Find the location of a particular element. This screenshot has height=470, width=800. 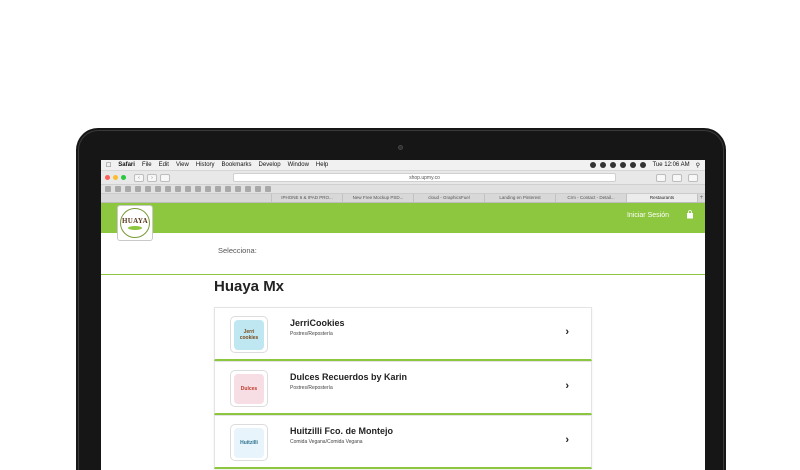

address-bar: shop.upmy.co is located at coordinates (424, 177).